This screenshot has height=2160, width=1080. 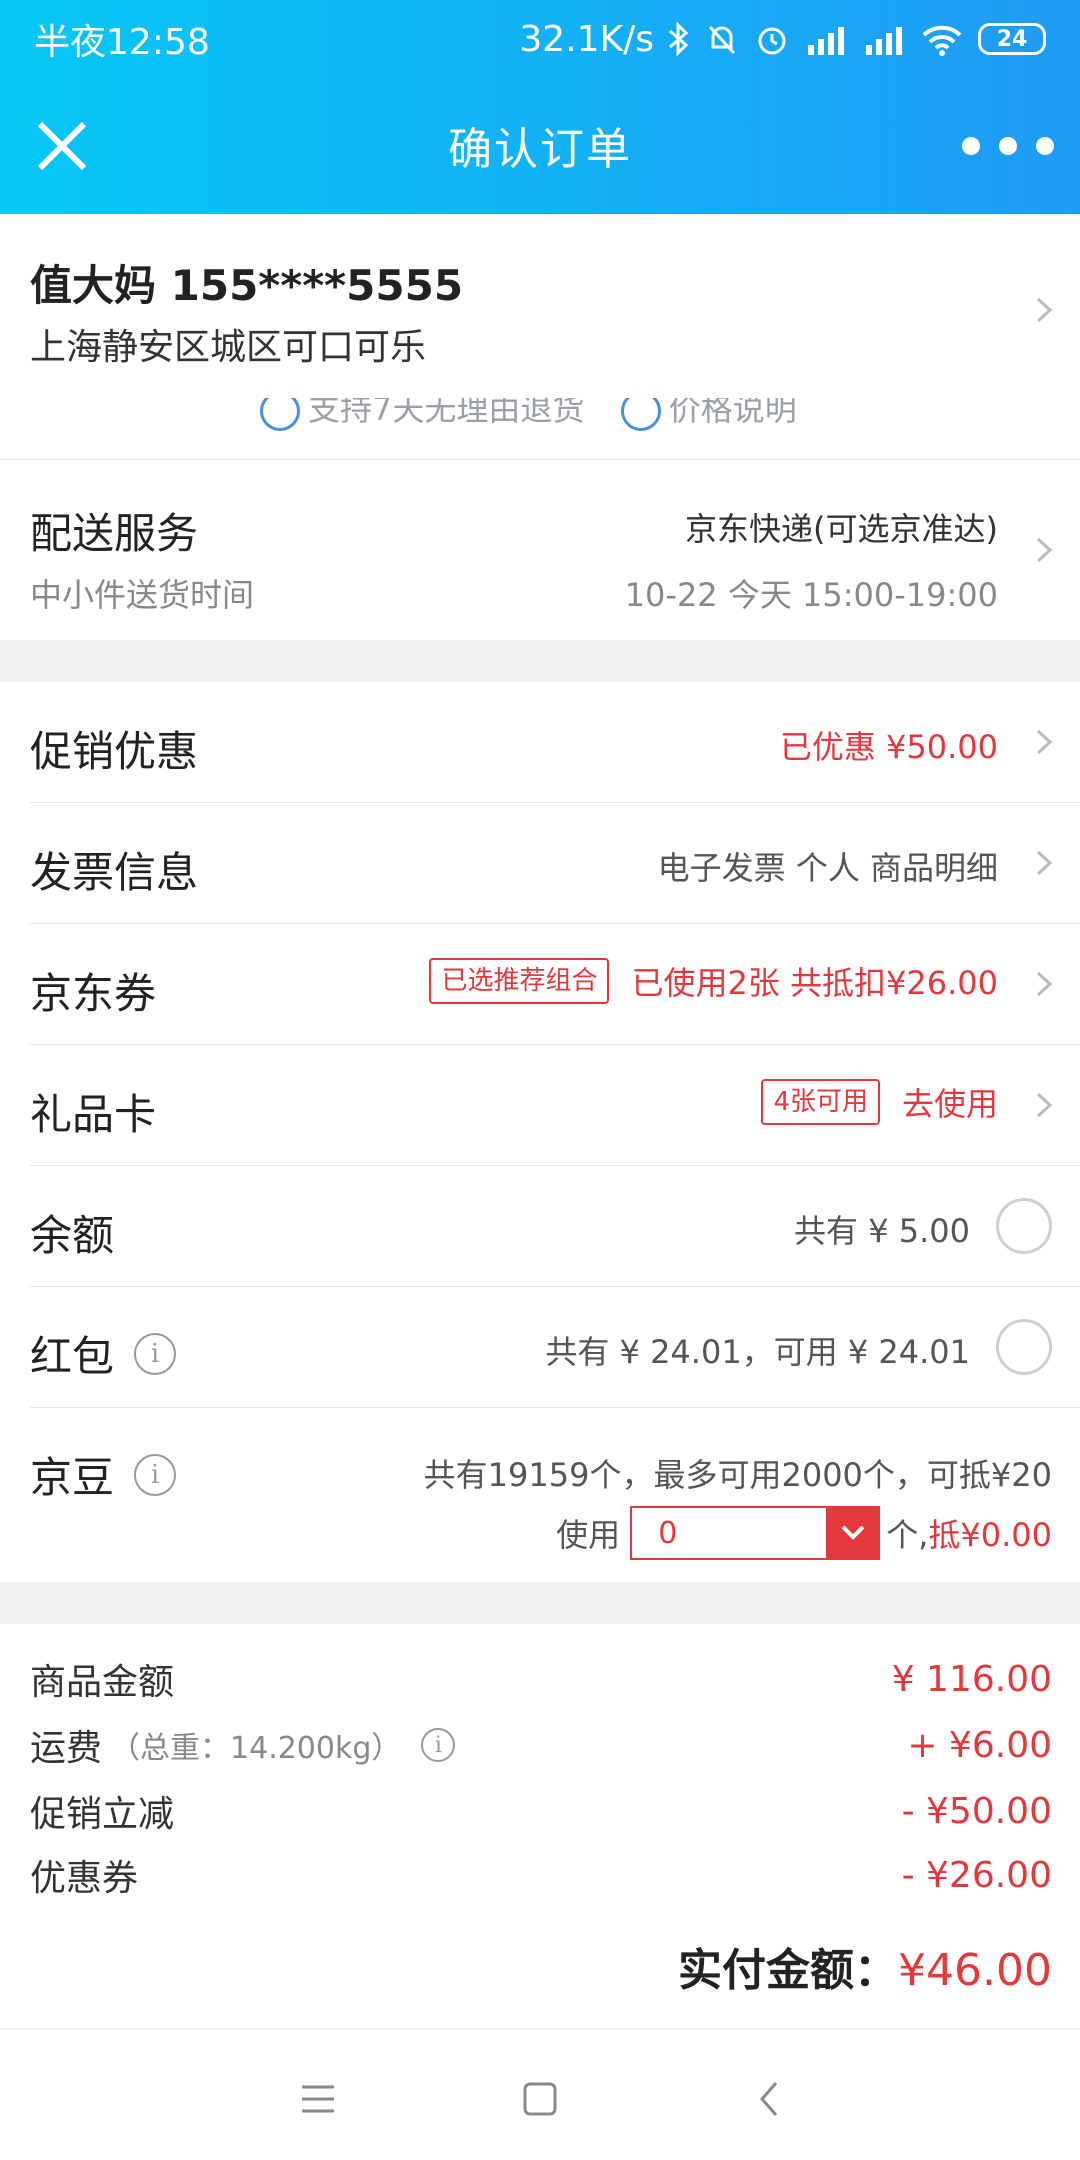 What do you see at coordinates (733, 413) in the screenshot?
I see `price-info-text: 价格说明` at bounding box center [733, 413].